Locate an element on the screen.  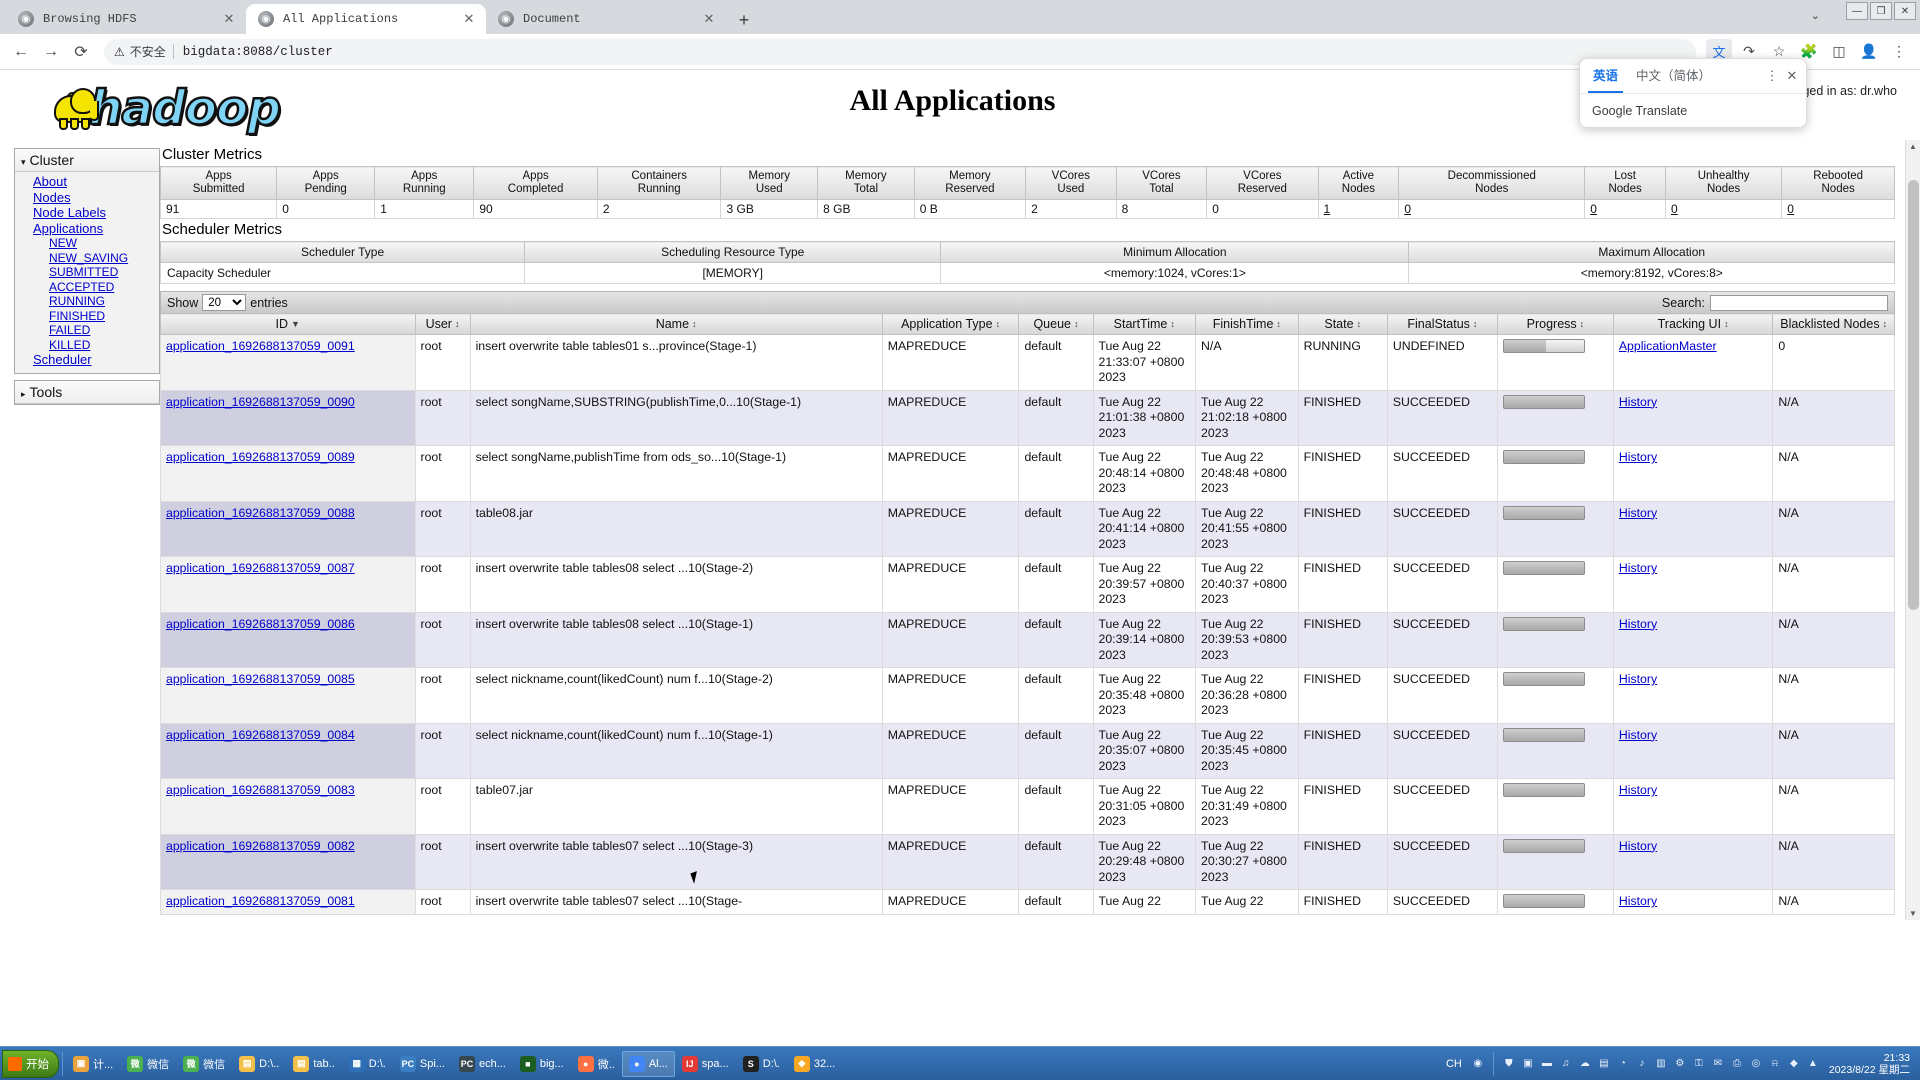
application-id-link: application_1692688137059_0089 is located at coordinates (260, 457).